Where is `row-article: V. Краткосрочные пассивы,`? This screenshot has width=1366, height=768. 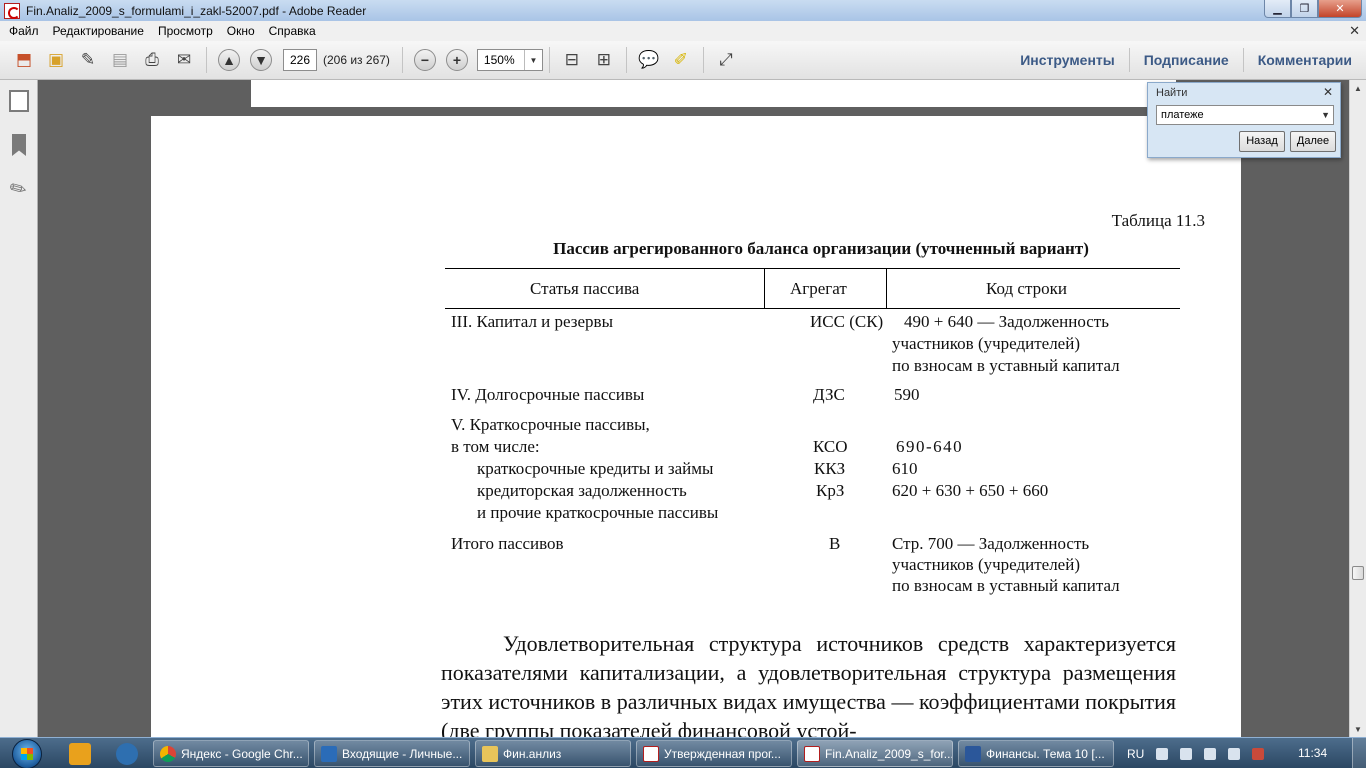 row-article: V. Краткосрочные пассивы, is located at coordinates (550, 424).